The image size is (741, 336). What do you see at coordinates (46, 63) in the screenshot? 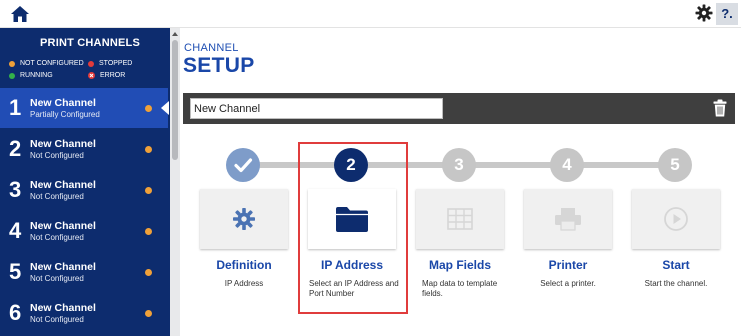
I see `legend-not-configured: NOT CONFIGURED` at bounding box center [46, 63].